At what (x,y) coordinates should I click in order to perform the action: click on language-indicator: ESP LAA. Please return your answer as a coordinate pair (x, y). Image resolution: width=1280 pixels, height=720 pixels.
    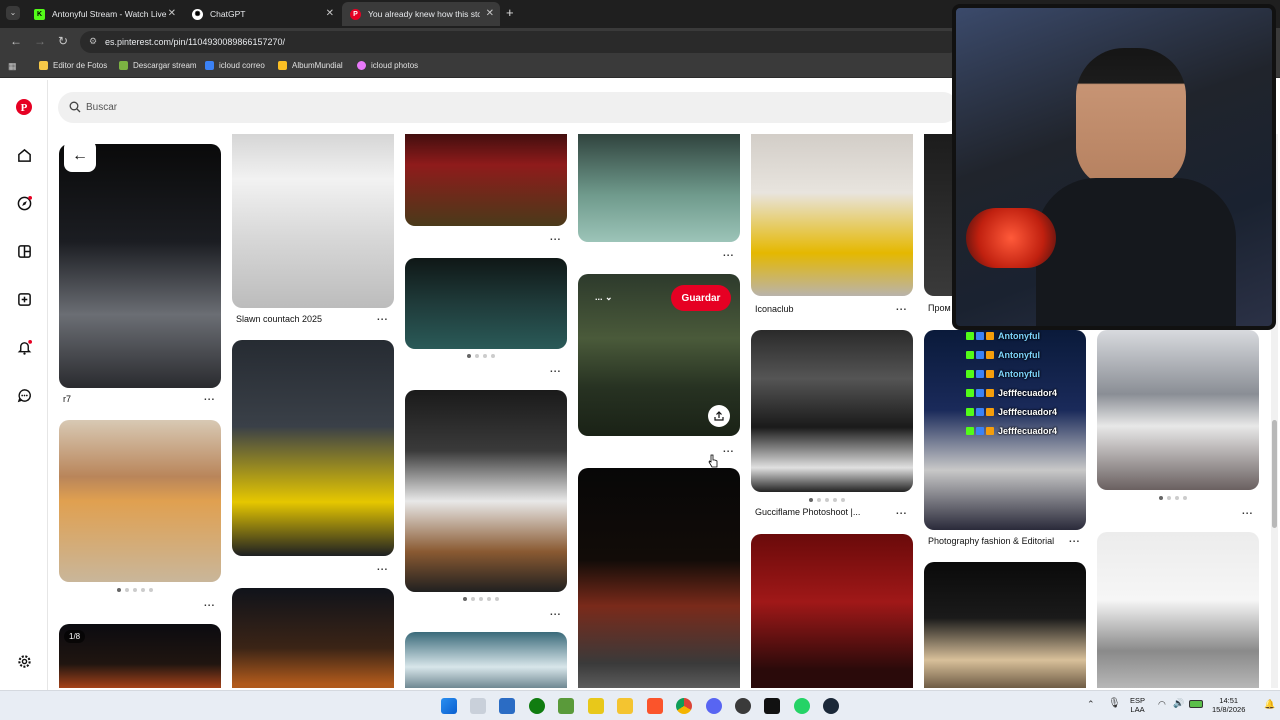
    Looking at the image, I should click on (1137, 705).